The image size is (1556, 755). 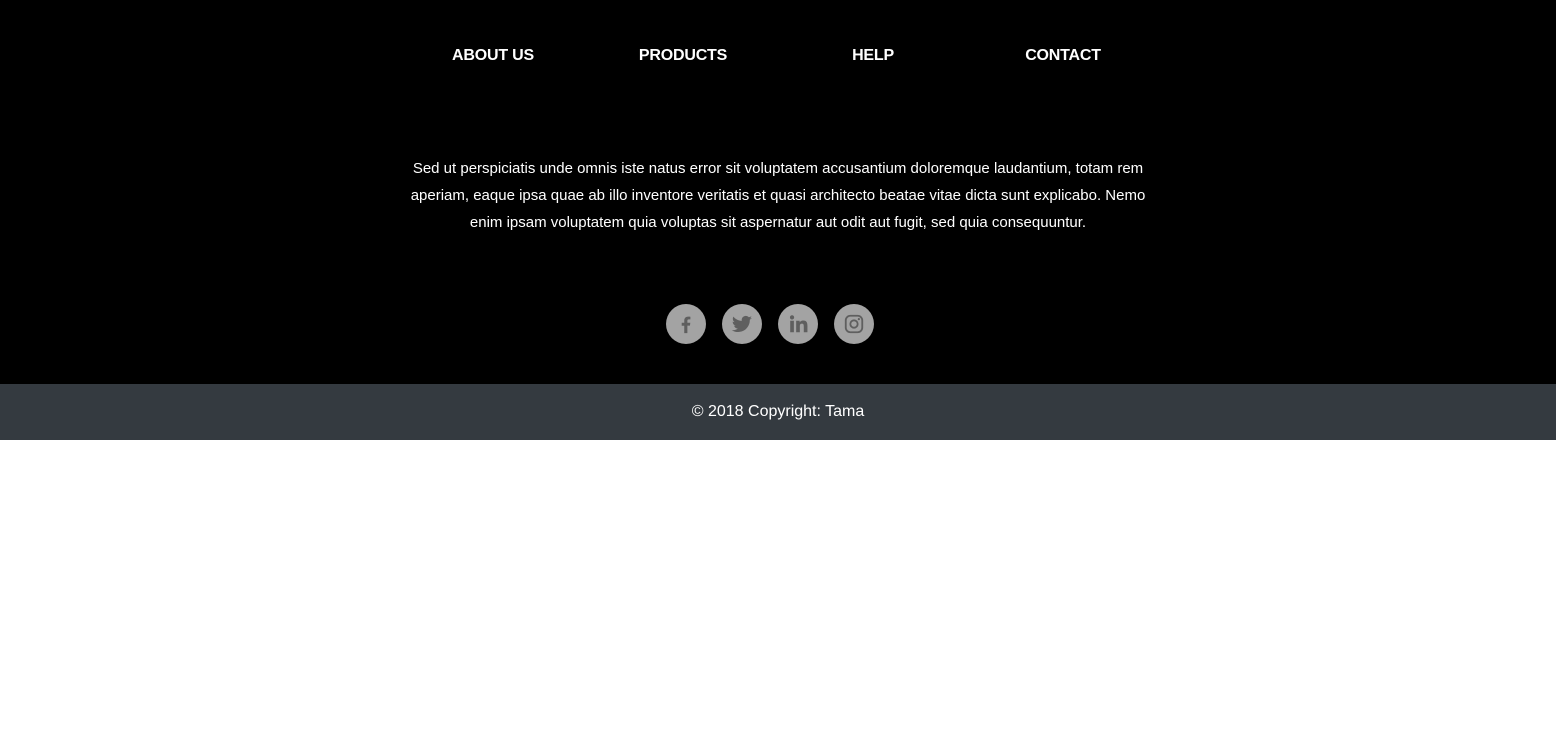 I want to click on twitter-icon, so click(x=741, y=323).